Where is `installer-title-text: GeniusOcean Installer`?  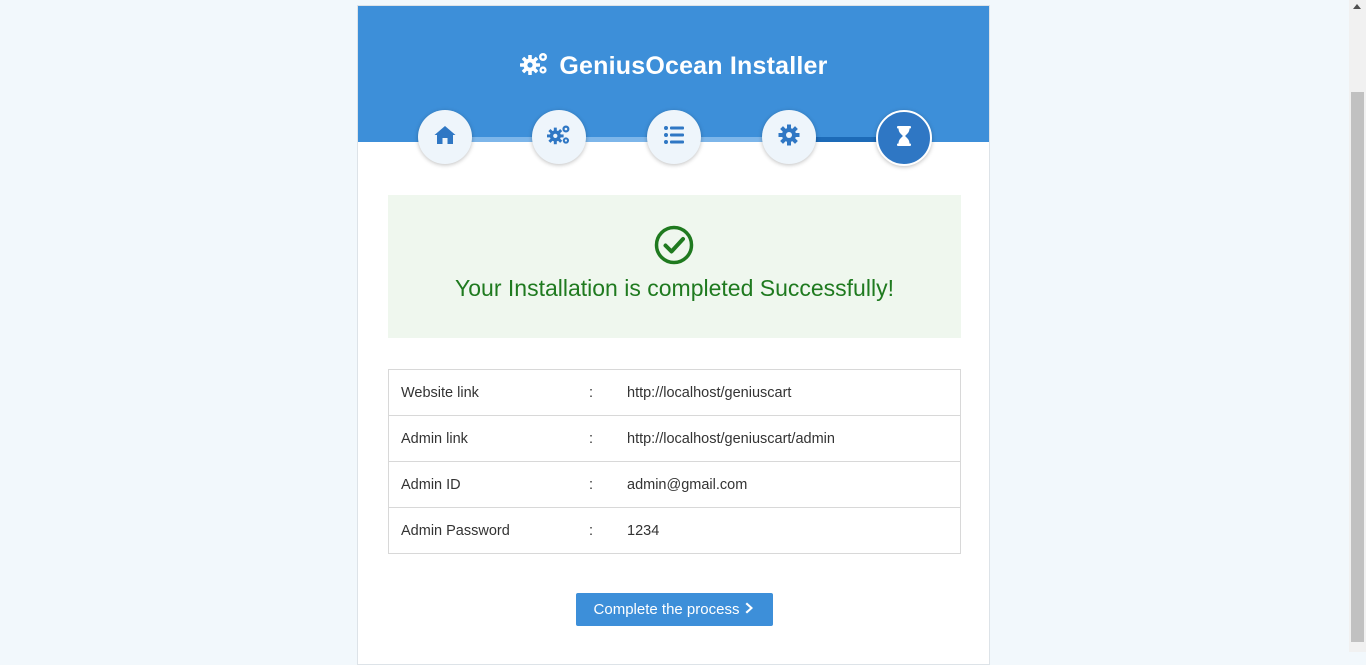 installer-title-text: GeniusOcean Installer is located at coordinates (693, 66).